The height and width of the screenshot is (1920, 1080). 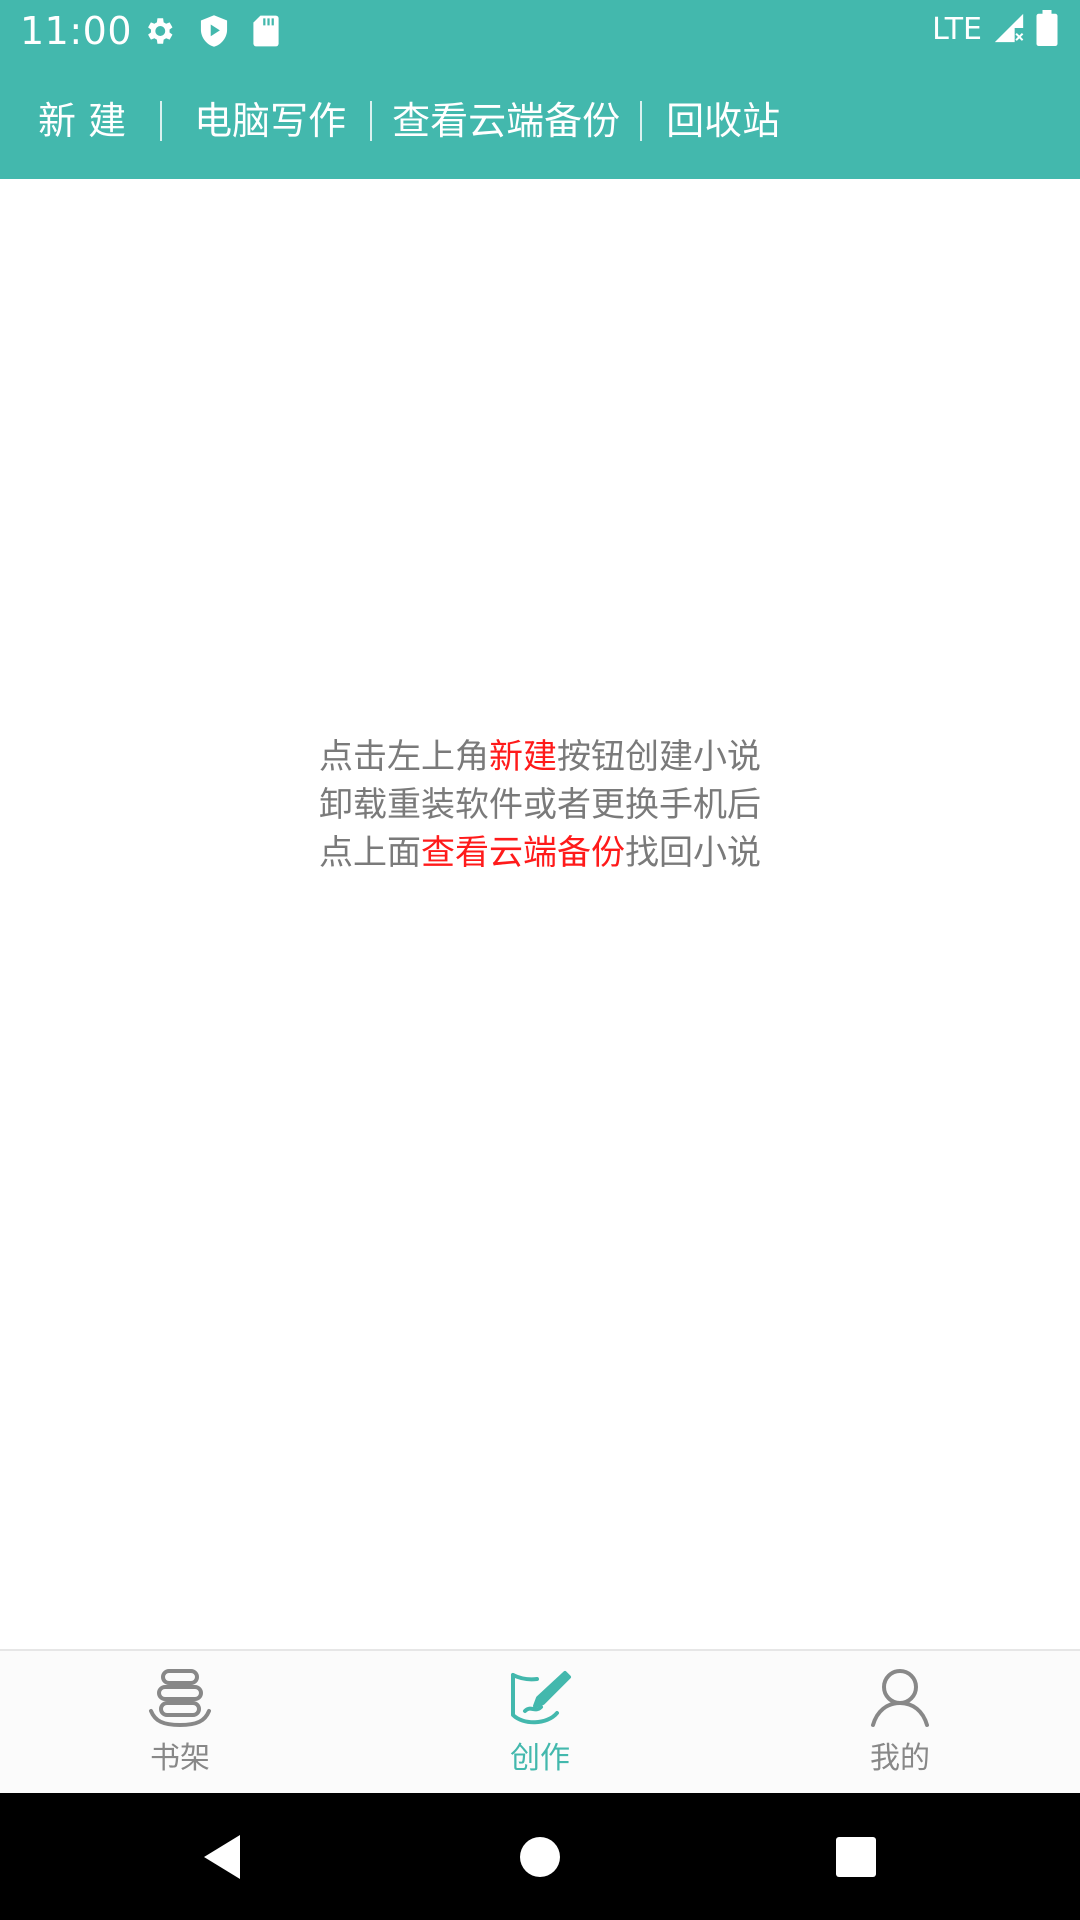 What do you see at coordinates (214, 31) in the screenshot?
I see `shield-play-icon` at bounding box center [214, 31].